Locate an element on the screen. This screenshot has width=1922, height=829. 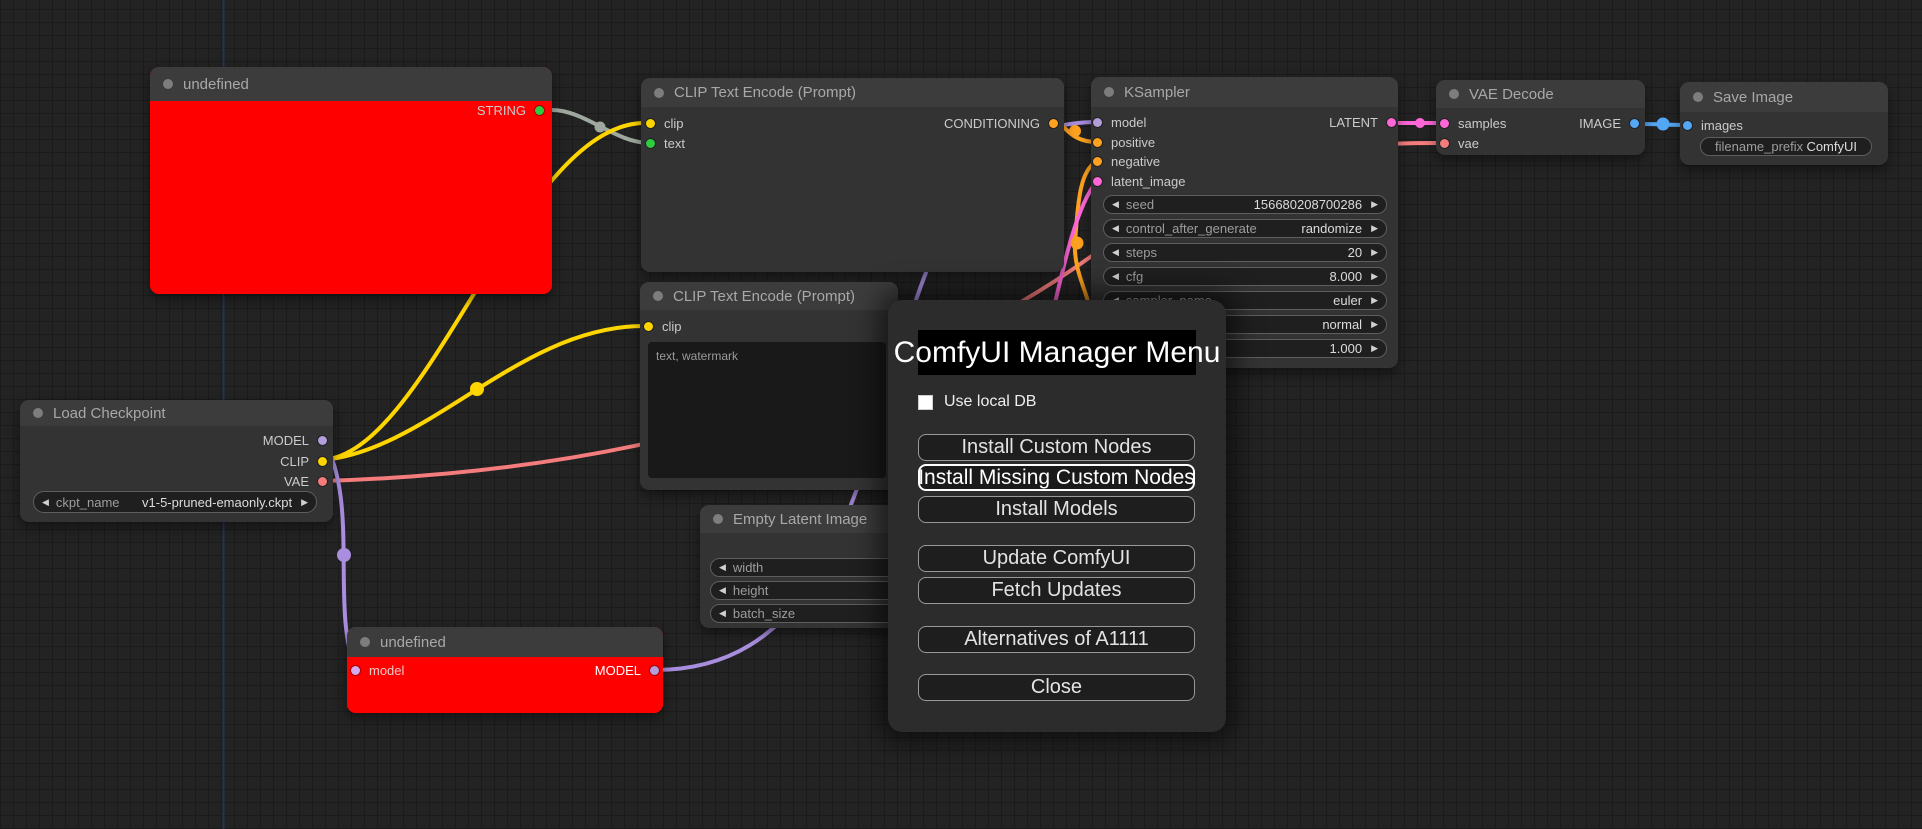
output-socket-image is located at coordinates (1634, 123).